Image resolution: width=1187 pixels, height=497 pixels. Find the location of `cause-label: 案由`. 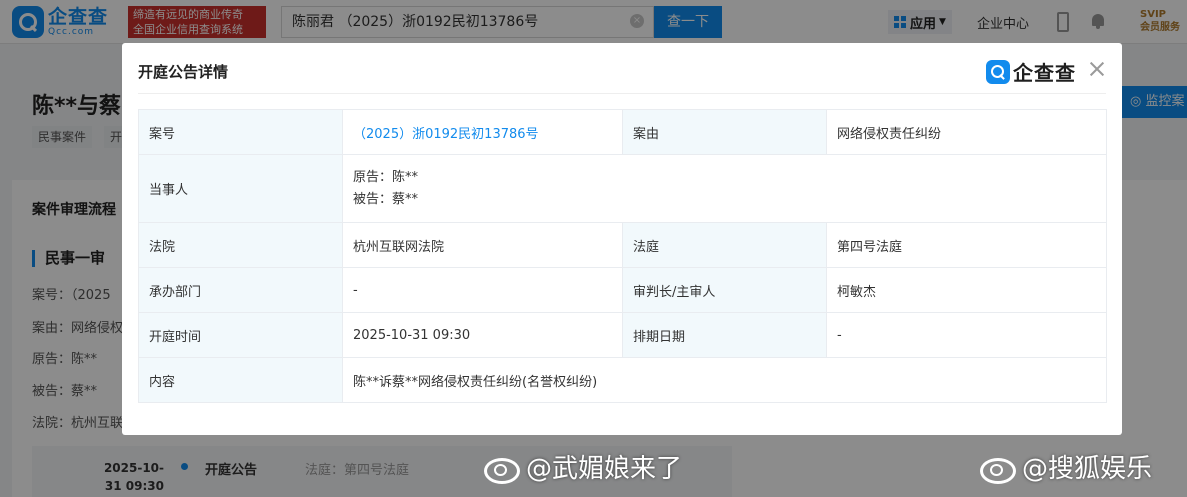

cause-label: 案由 is located at coordinates (724, 132).